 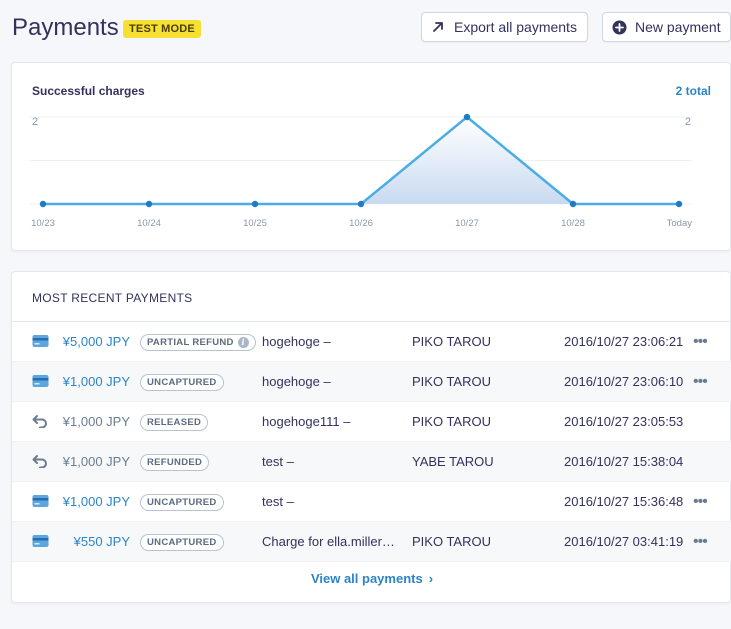 I want to click on recent-payments-heading: MOST RECENT PAYMENTS, so click(x=112, y=298).